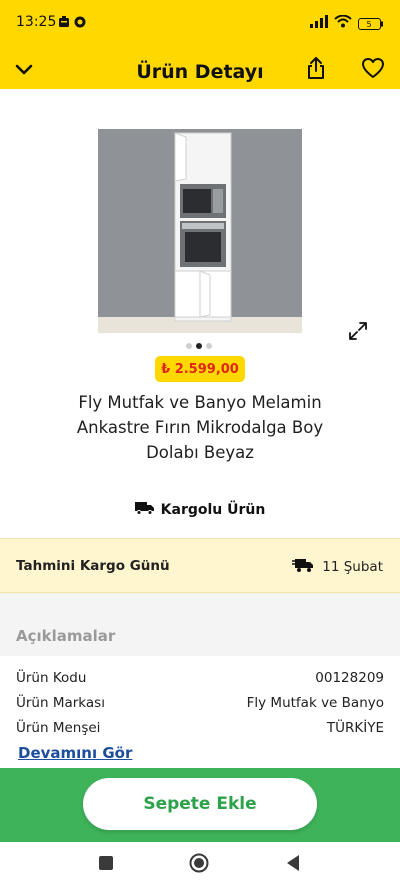 This screenshot has height=888, width=400. Describe the element at coordinates (352, 567) in the screenshot. I see `shipping-date: 11 Şubat` at that location.